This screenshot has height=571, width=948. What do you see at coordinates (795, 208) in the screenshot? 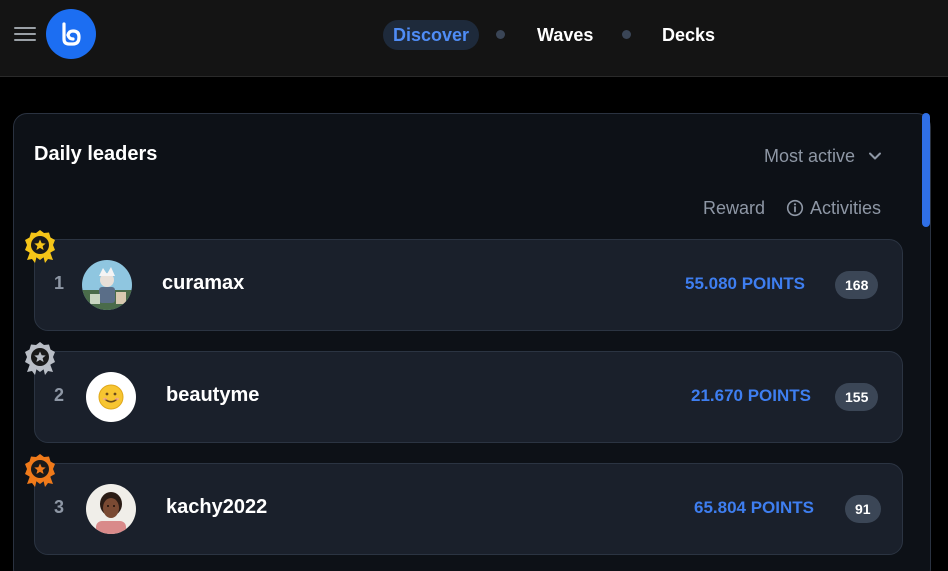
I see `info-icon` at bounding box center [795, 208].